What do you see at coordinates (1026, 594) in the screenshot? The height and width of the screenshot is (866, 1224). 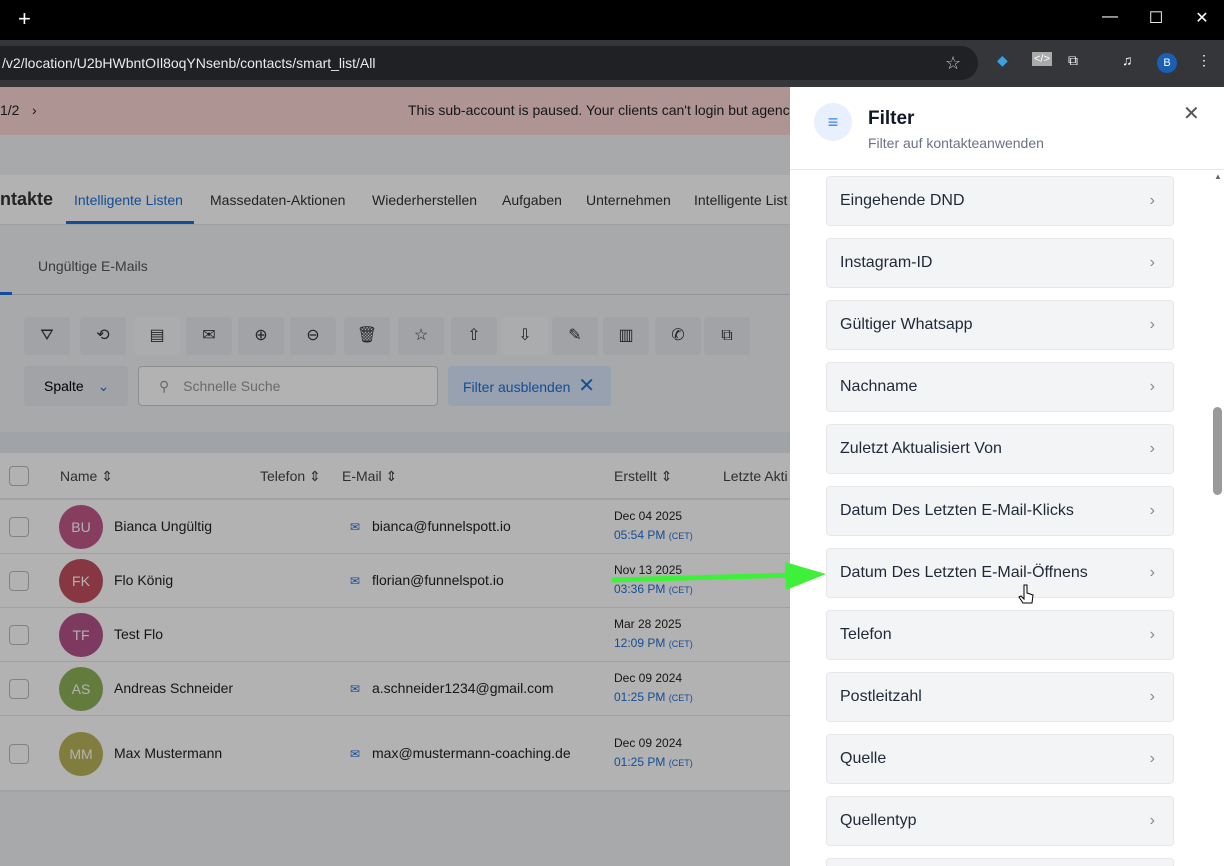 I see `mouse-cursor-icon` at bounding box center [1026, 594].